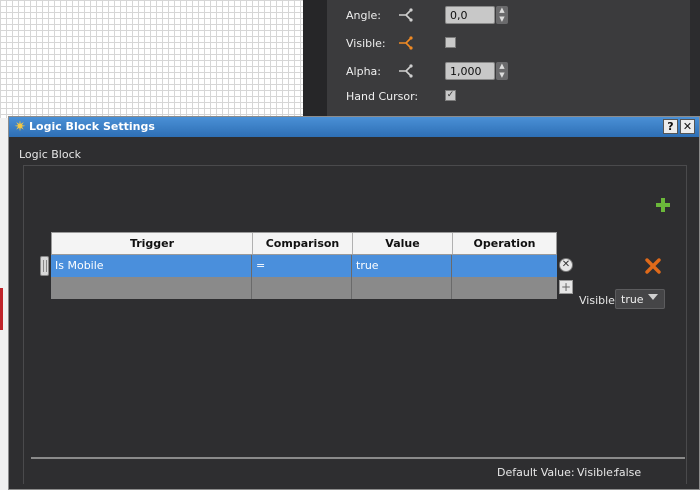  I want to click on group-title: Logic Block, so click(50, 154).